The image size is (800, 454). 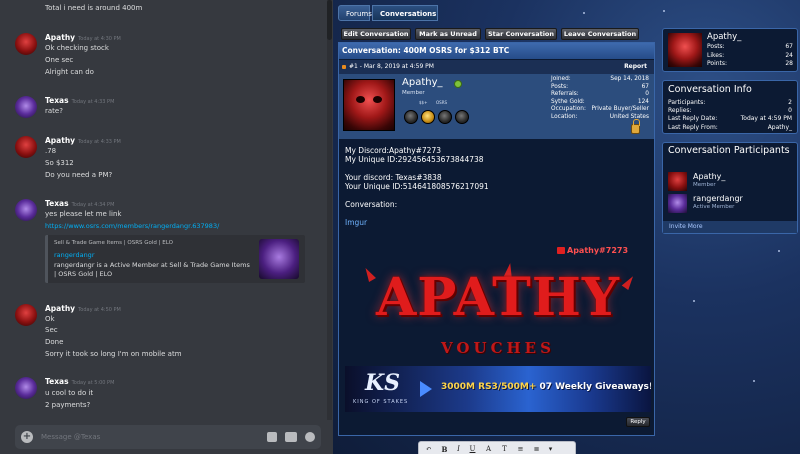 I want to click on info-row: Participants: 2, so click(x=730, y=103).